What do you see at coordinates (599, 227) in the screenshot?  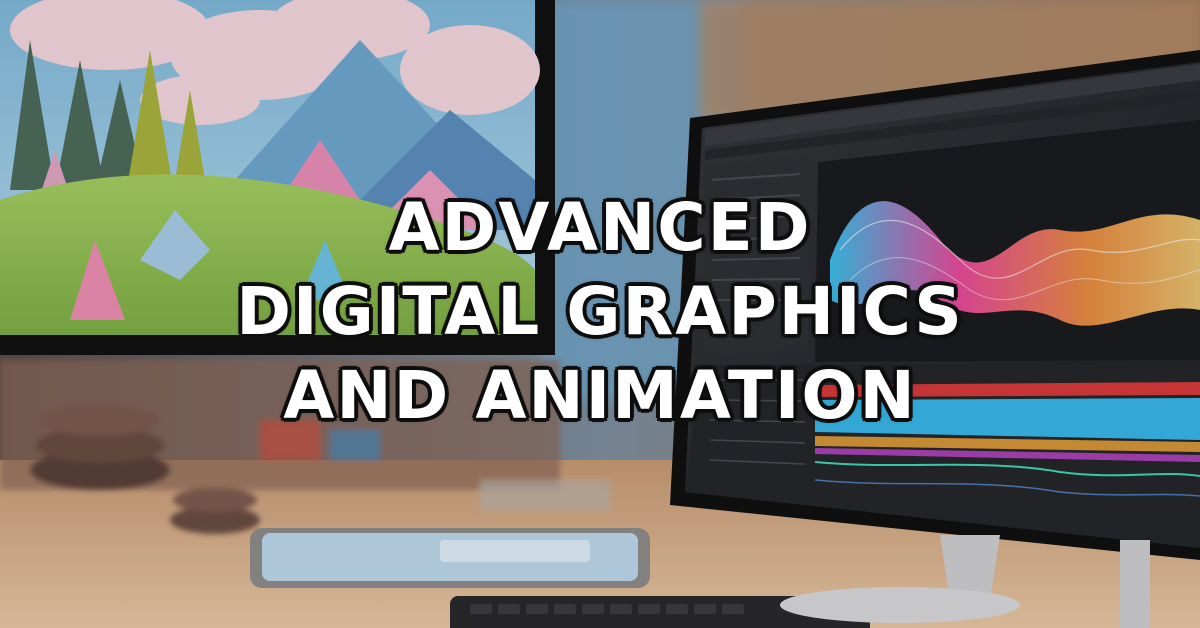 I see `headline-line-1: ADVANCED` at bounding box center [599, 227].